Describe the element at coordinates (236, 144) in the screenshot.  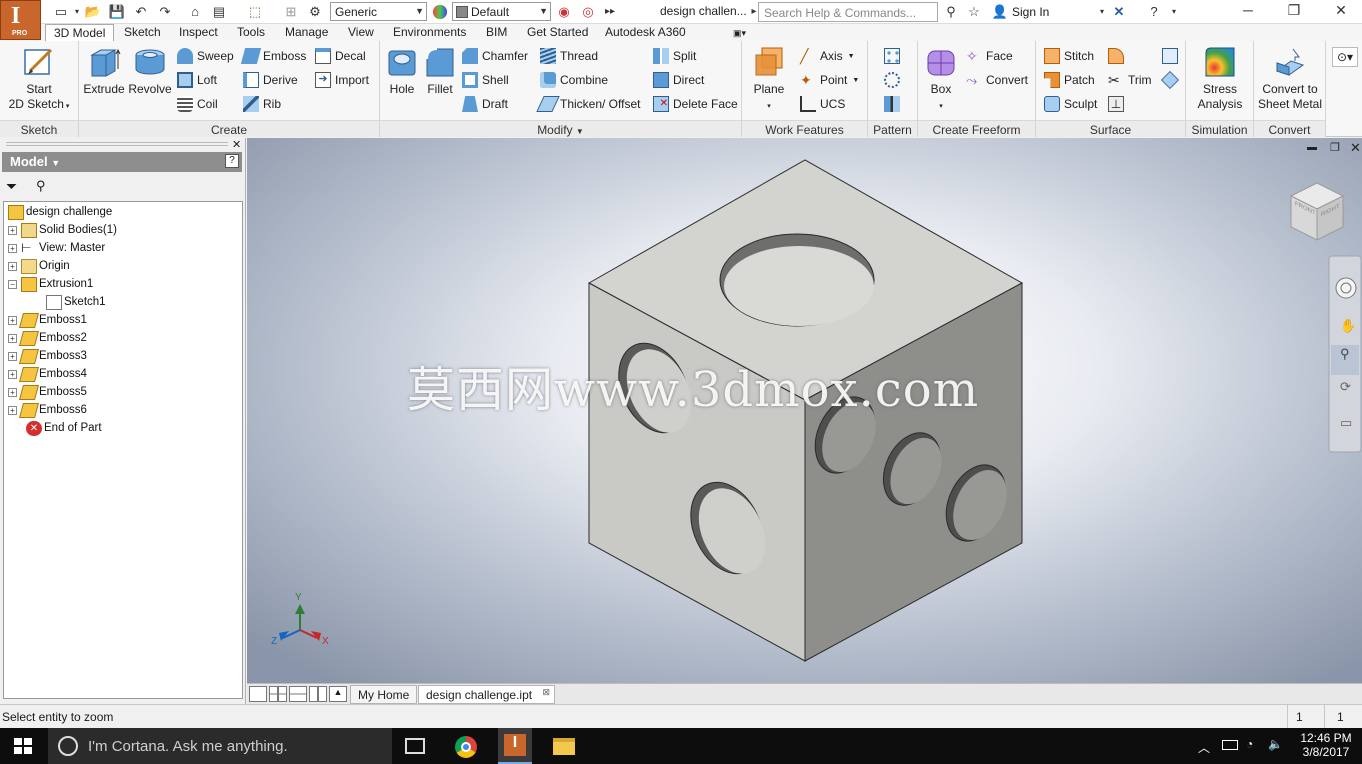
I see `pane-close-icon: ✕` at that location.